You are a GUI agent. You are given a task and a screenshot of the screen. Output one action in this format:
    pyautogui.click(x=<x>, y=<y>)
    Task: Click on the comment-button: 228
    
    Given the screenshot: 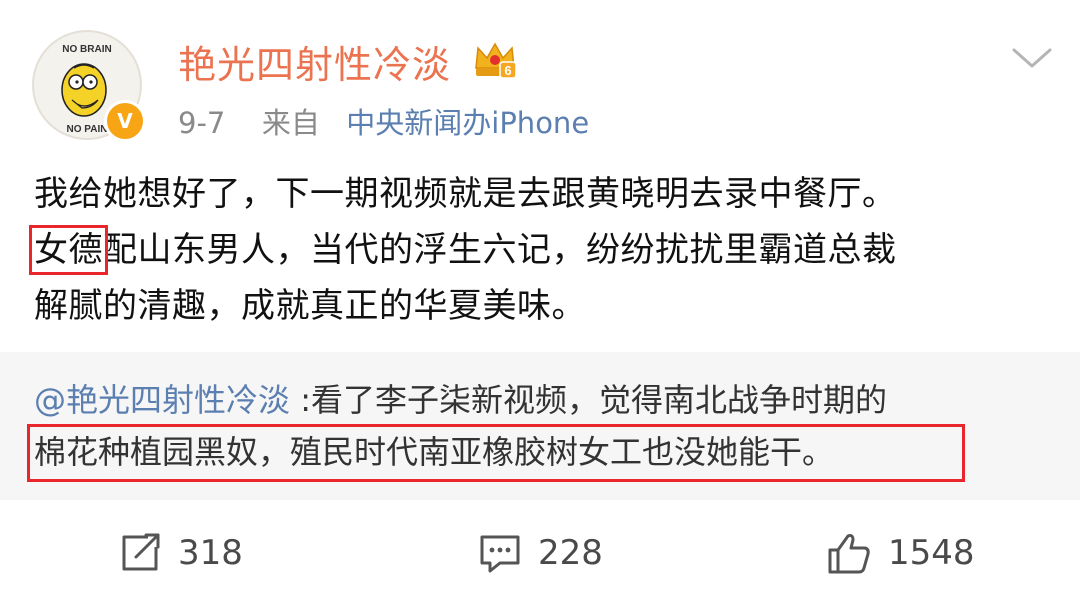 What is the action you would take?
    pyautogui.click(x=540, y=553)
    